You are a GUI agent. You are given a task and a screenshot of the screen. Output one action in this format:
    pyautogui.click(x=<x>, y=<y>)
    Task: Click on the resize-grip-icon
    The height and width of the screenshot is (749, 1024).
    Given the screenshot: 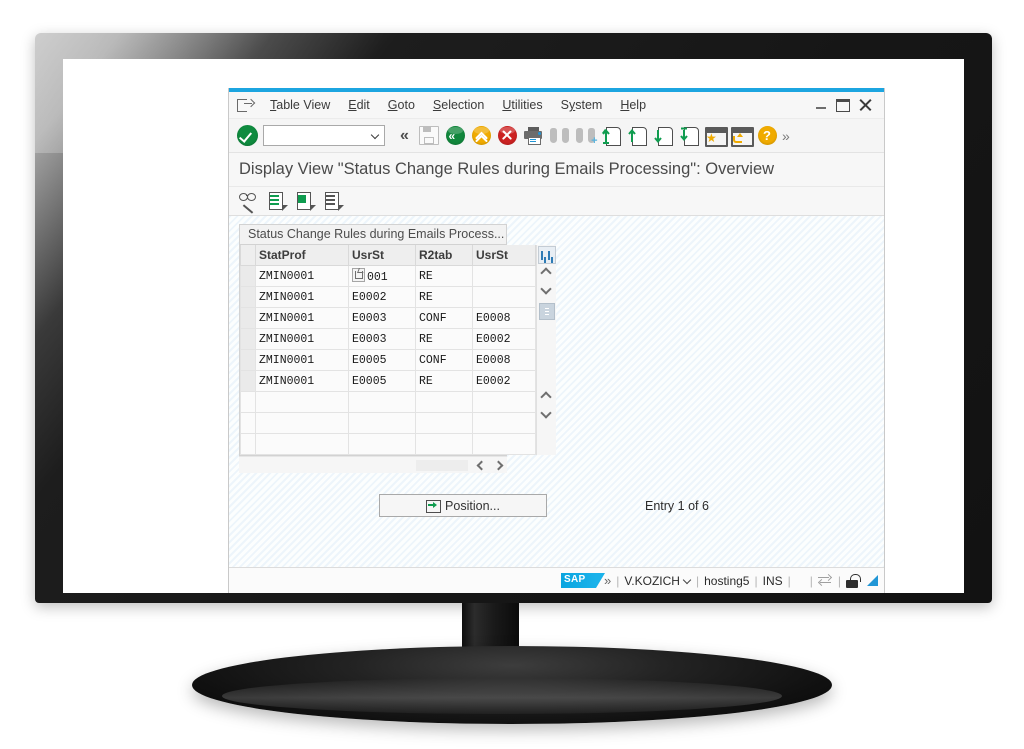 What is the action you would take?
    pyautogui.click(x=872, y=580)
    